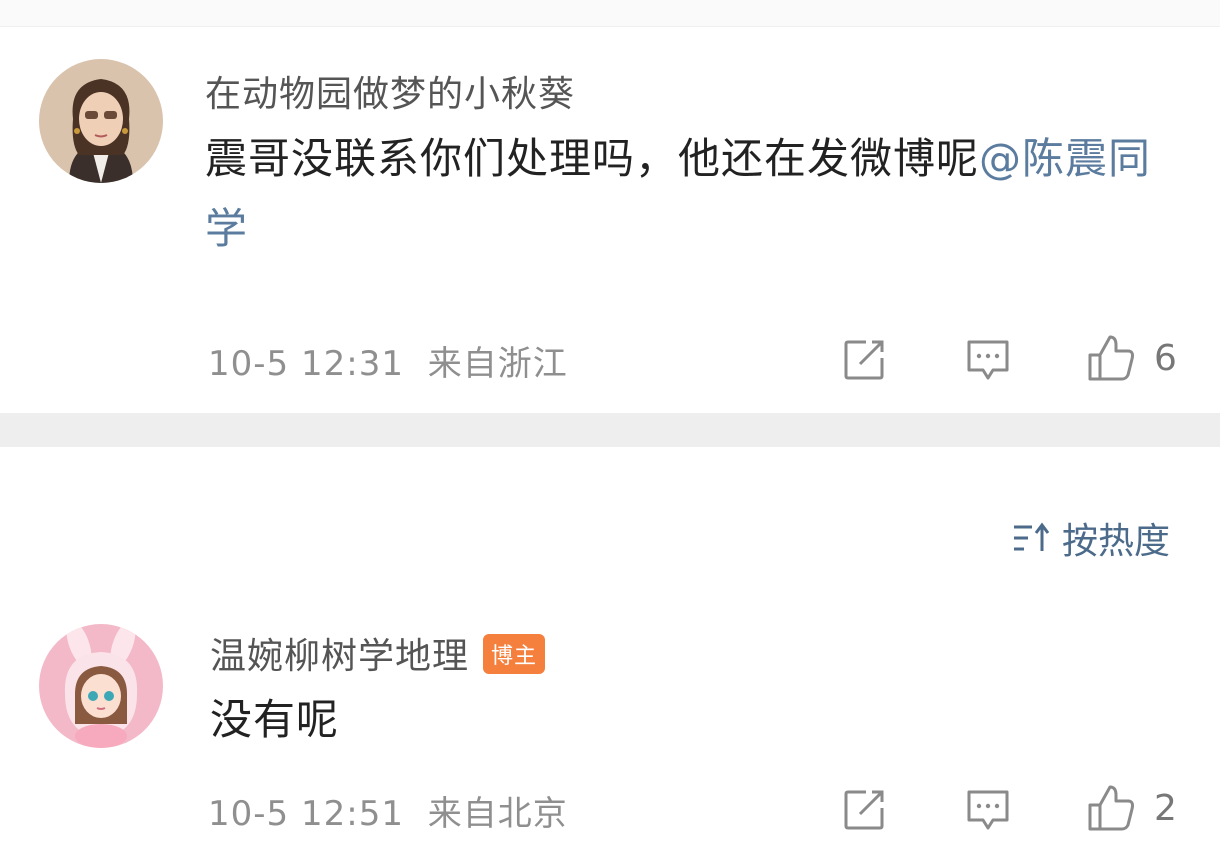 This screenshot has height=868, width=1220. Describe the element at coordinates (275, 719) in the screenshot. I see `comment-text: 没有呢` at that location.